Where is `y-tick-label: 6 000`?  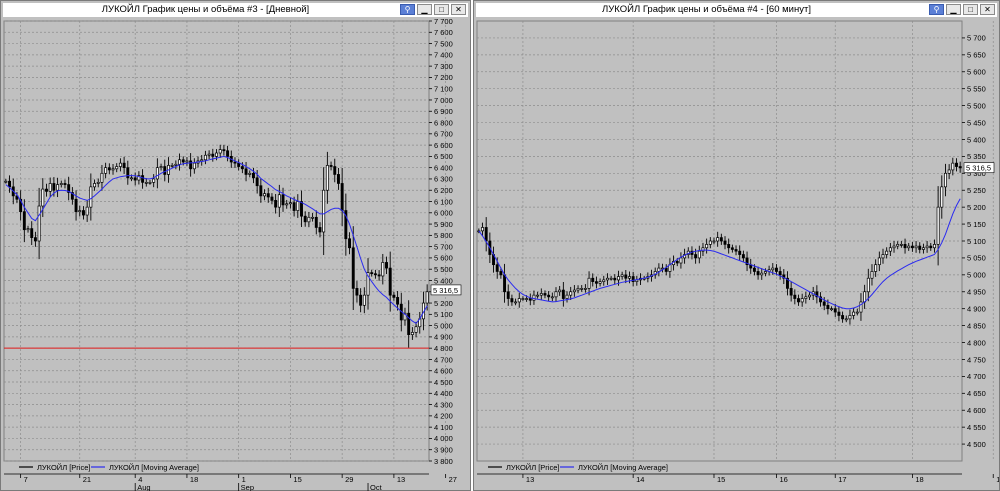
y-tick-label: 6 000 is located at coordinates (443, 213).